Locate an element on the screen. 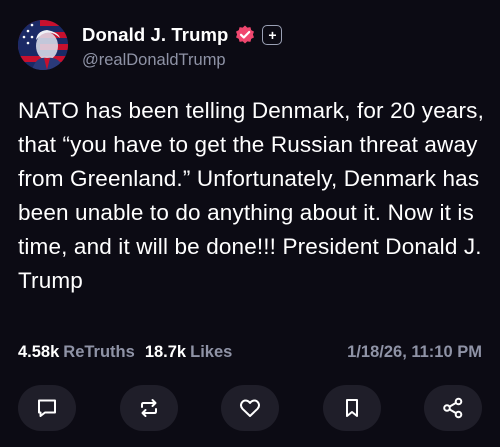 This screenshot has height=447, width=500. avatar is located at coordinates (43, 45).